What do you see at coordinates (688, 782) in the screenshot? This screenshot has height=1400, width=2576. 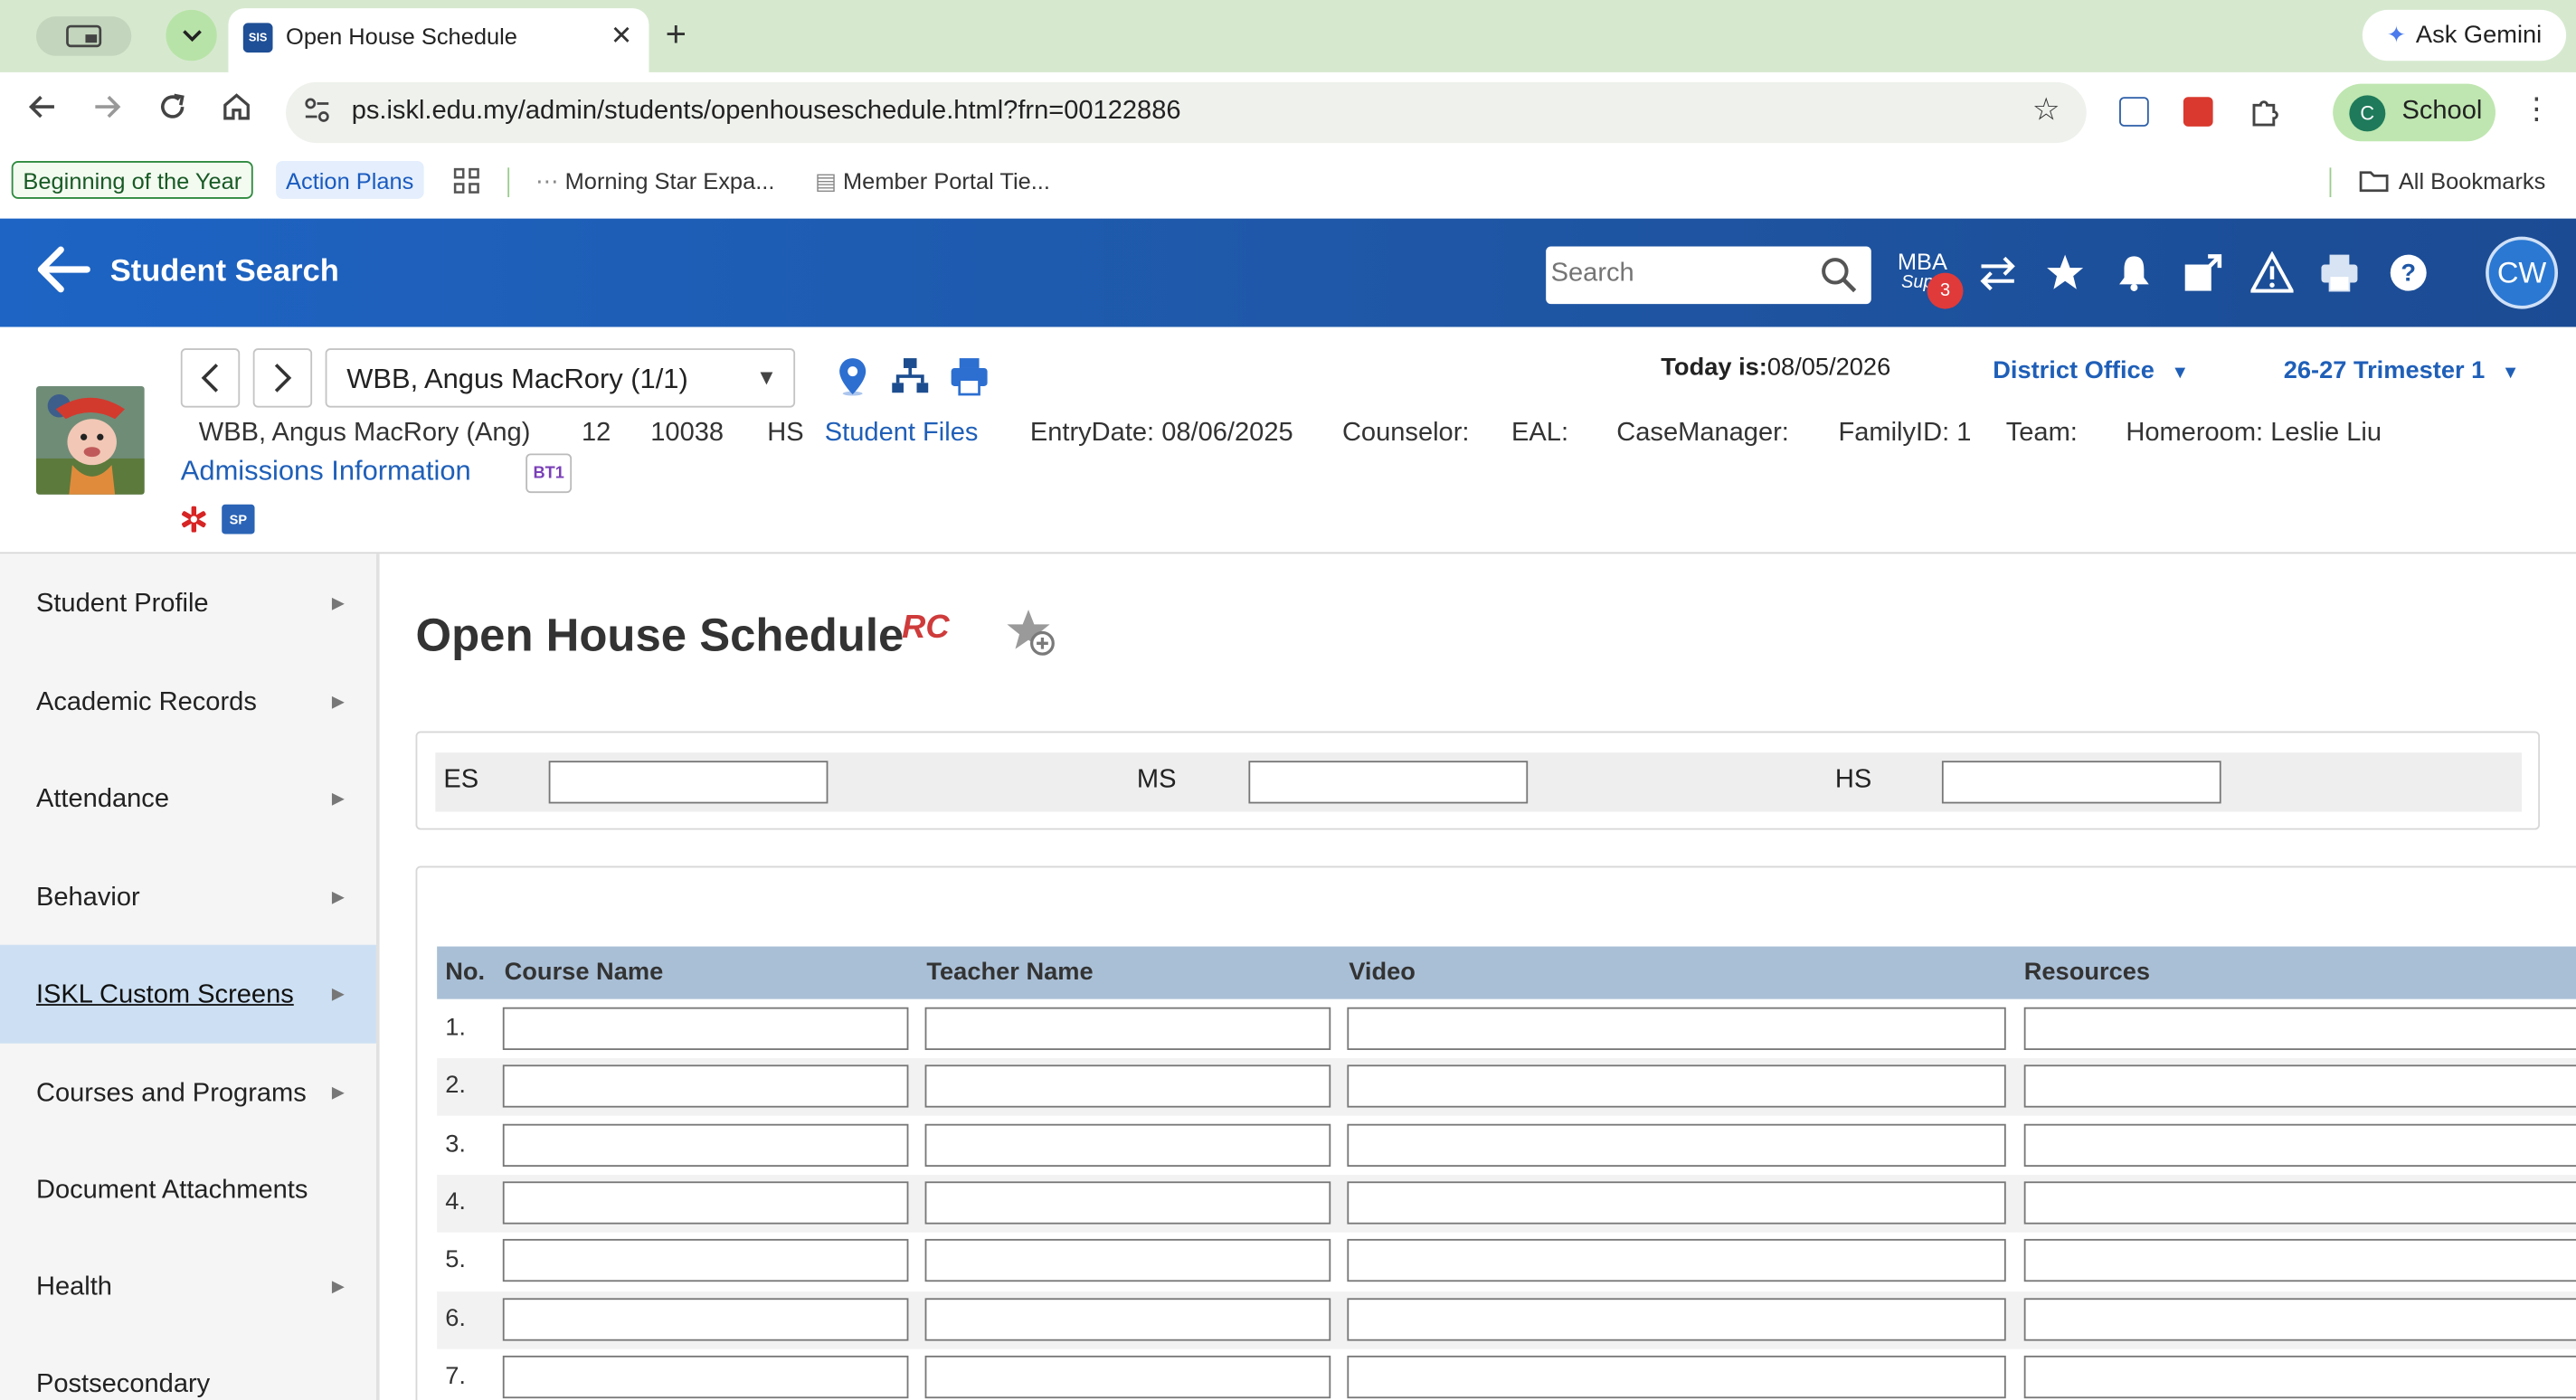 I see `es-input` at bounding box center [688, 782].